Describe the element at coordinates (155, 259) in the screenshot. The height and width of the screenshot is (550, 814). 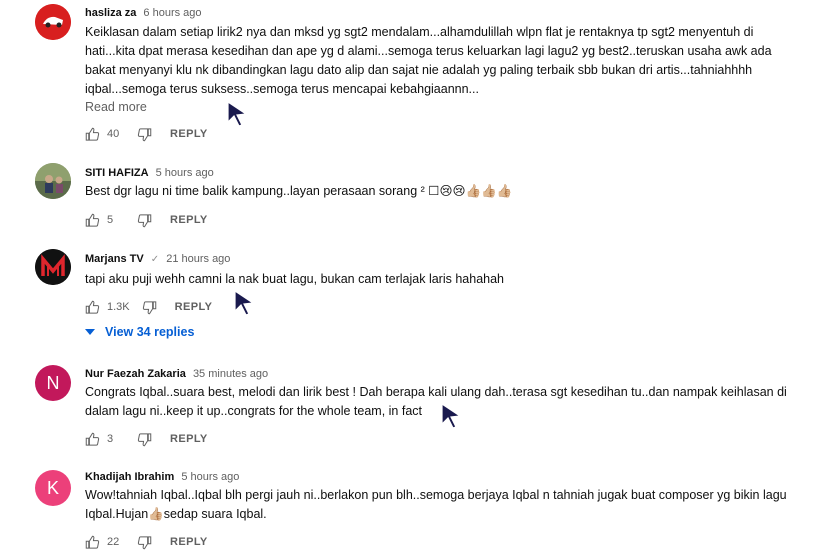
I see `verified-icon: ✓` at that location.